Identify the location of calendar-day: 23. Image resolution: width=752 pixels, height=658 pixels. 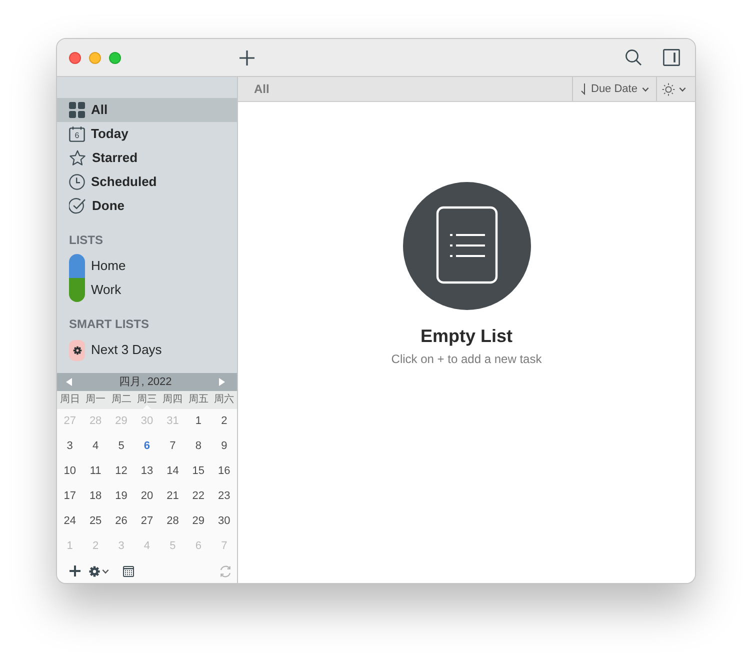
(224, 496).